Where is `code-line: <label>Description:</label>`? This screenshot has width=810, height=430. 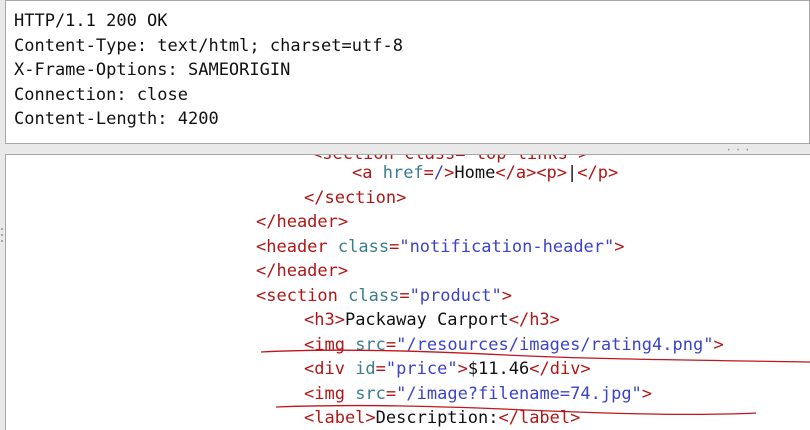
code-line: <label>Description:</label> is located at coordinates (442, 418).